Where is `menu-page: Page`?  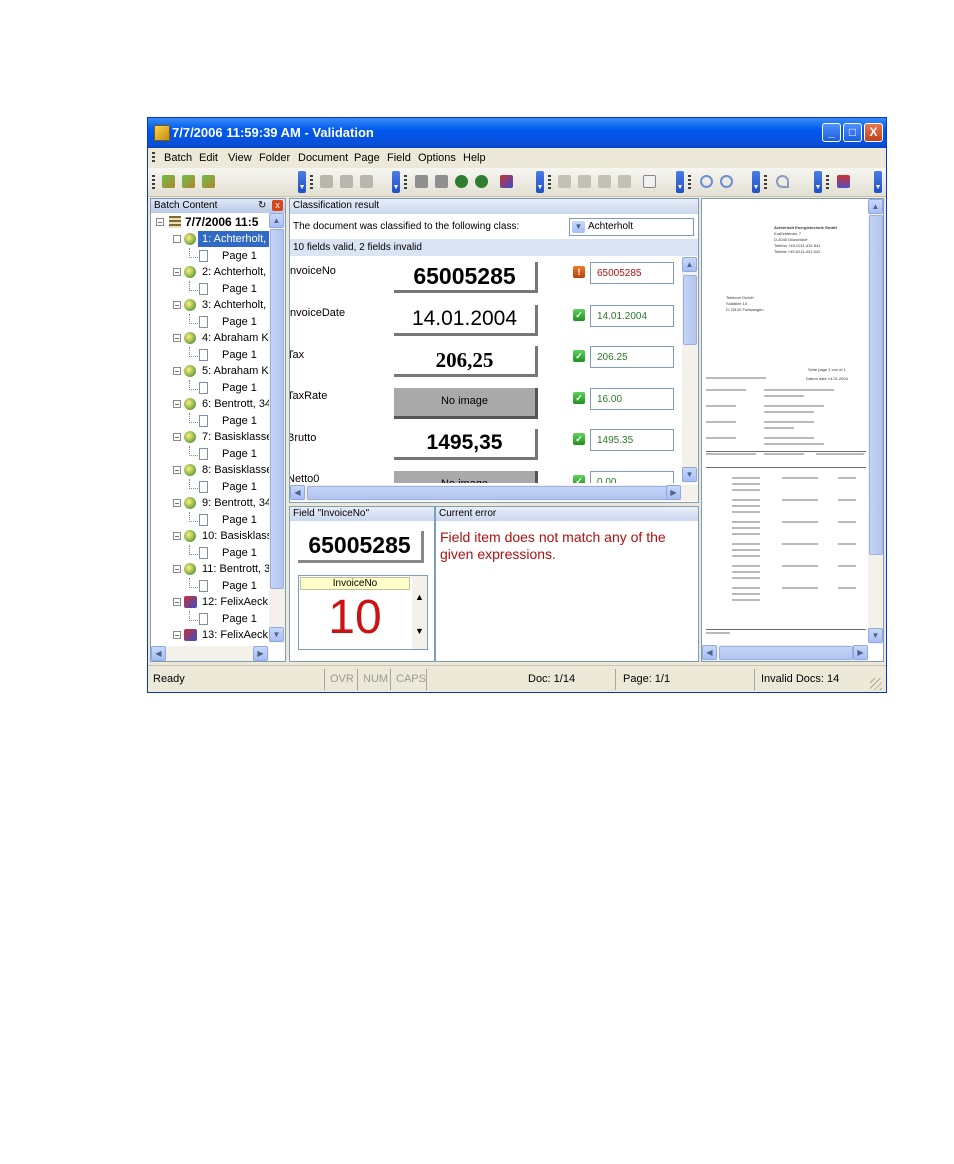 menu-page: Page is located at coordinates (367, 158).